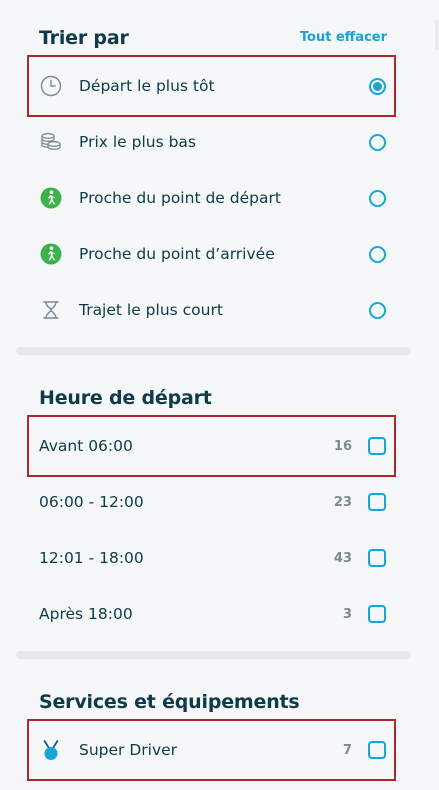 The image size is (439, 790). What do you see at coordinates (91, 558) in the screenshot?
I see `departure-option-label: 12:01 - 18:00` at bounding box center [91, 558].